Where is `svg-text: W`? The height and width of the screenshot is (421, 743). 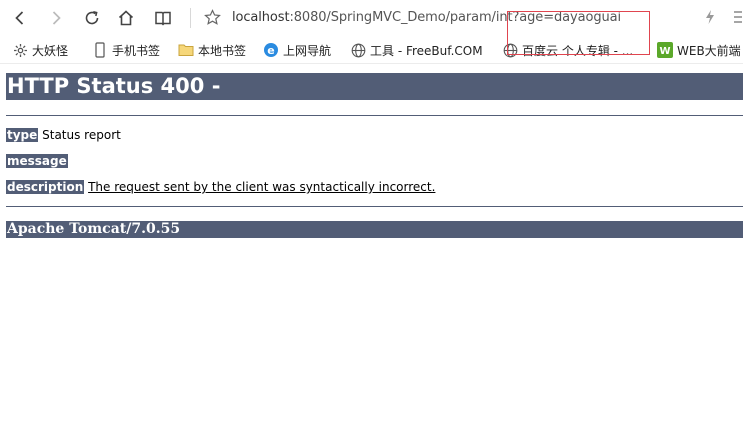
svg-text: W is located at coordinates (664, 51).